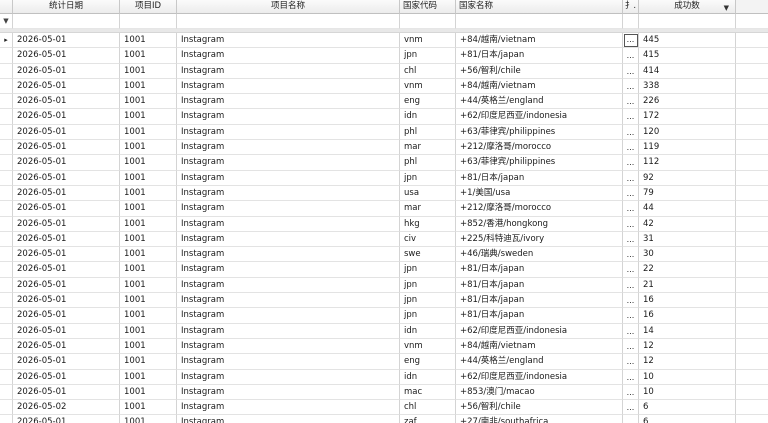  What do you see at coordinates (66, 7) in the screenshot?
I see `column-header-date: 统计日期` at bounding box center [66, 7].